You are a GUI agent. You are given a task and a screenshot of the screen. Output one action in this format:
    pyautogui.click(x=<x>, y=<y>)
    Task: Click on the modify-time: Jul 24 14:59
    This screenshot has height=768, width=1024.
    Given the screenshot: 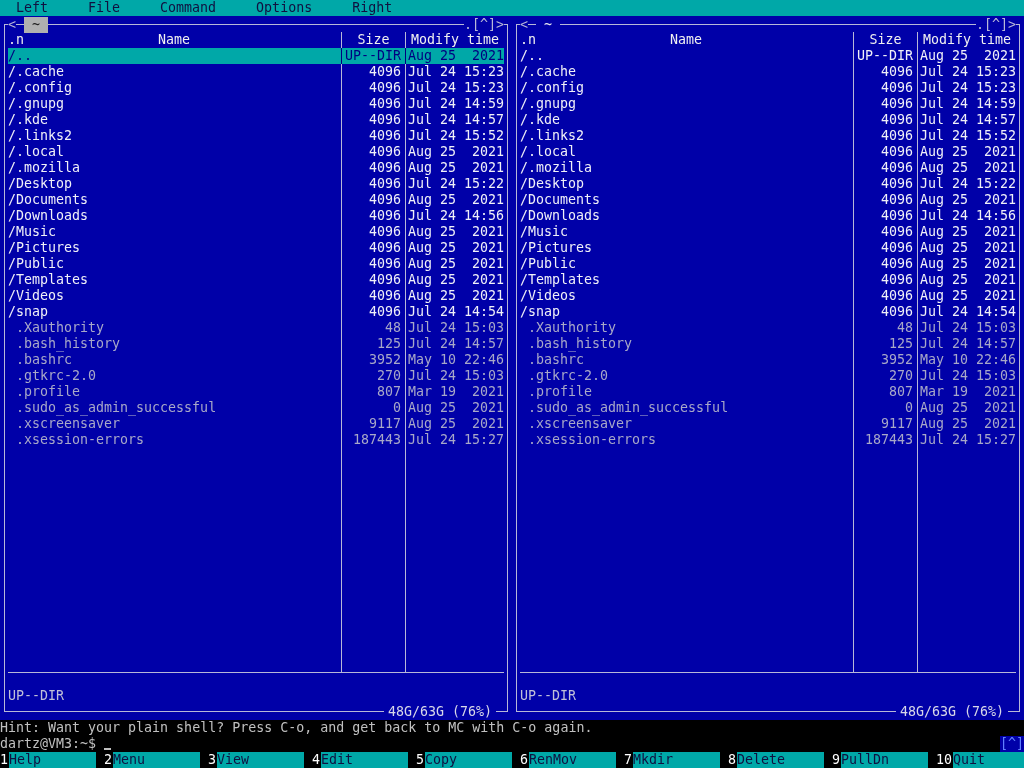 What is the action you would take?
    pyautogui.click(x=966, y=104)
    